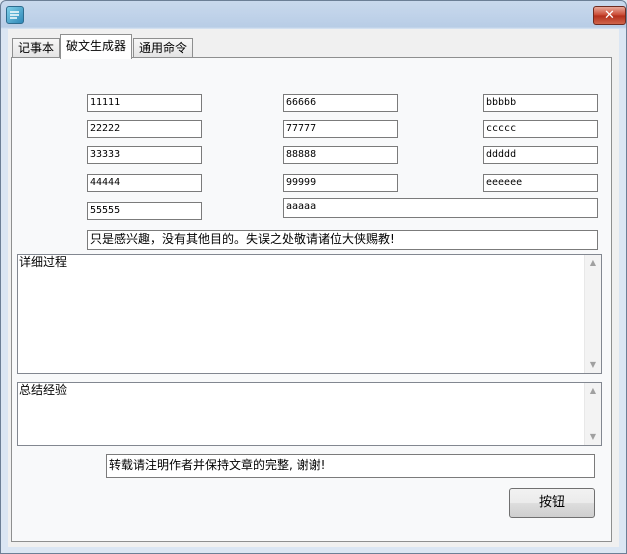 This screenshot has height=554, width=627. Describe the element at coordinates (340, 129) in the screenshot. I see `field-col2-2: 77777` at that location.